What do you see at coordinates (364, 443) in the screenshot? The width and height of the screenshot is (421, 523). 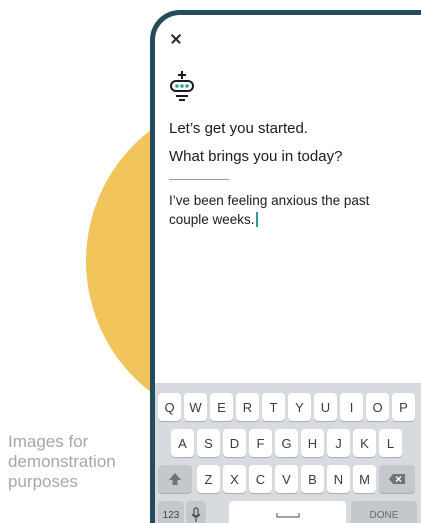 I see `key-k: K` at bounding box center [364, 443].